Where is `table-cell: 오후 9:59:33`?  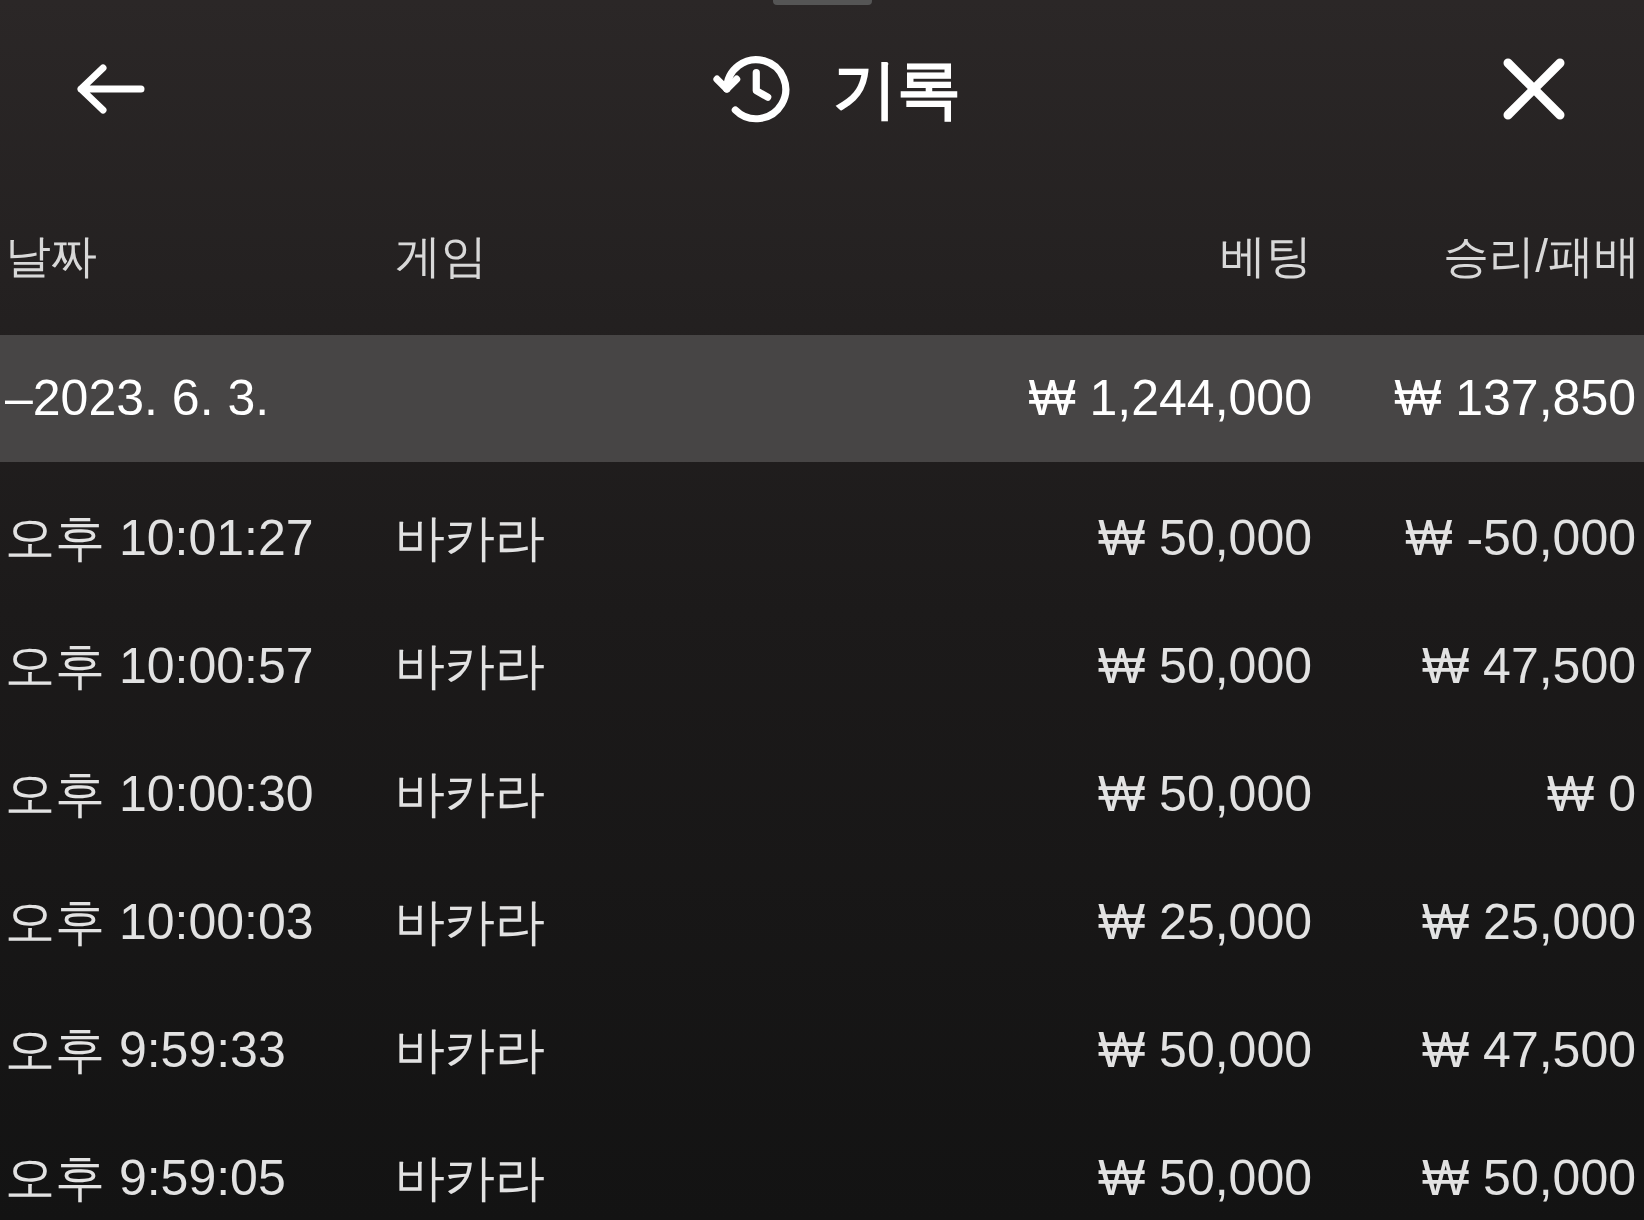 table-cell: 오후 9:59:33 is located at coordinates (145, 1049).